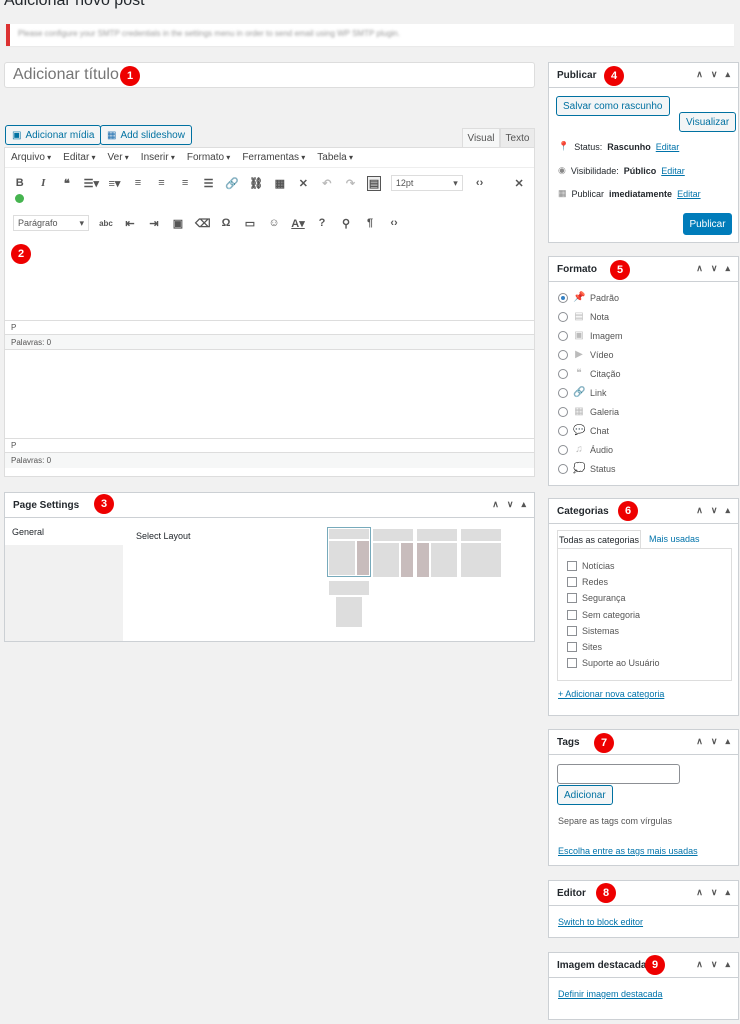  I want to click on format-option: 🔗 Link, so click(582, 392).